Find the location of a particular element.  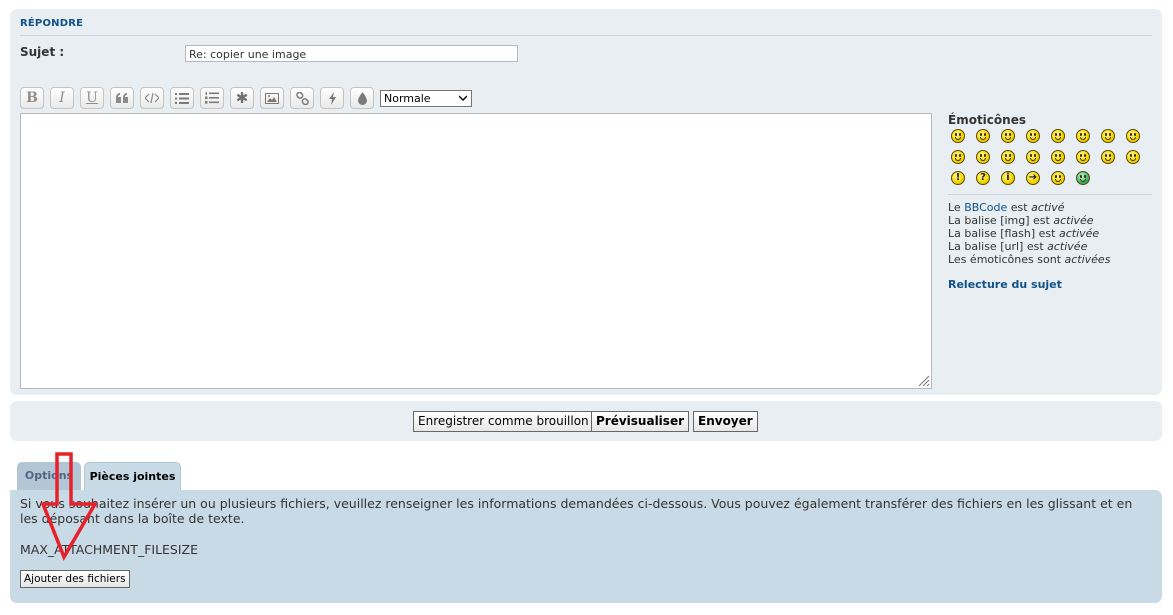

emoticons-status-line: Les émoticônes sont activées is located at coordinates (1029, 259).